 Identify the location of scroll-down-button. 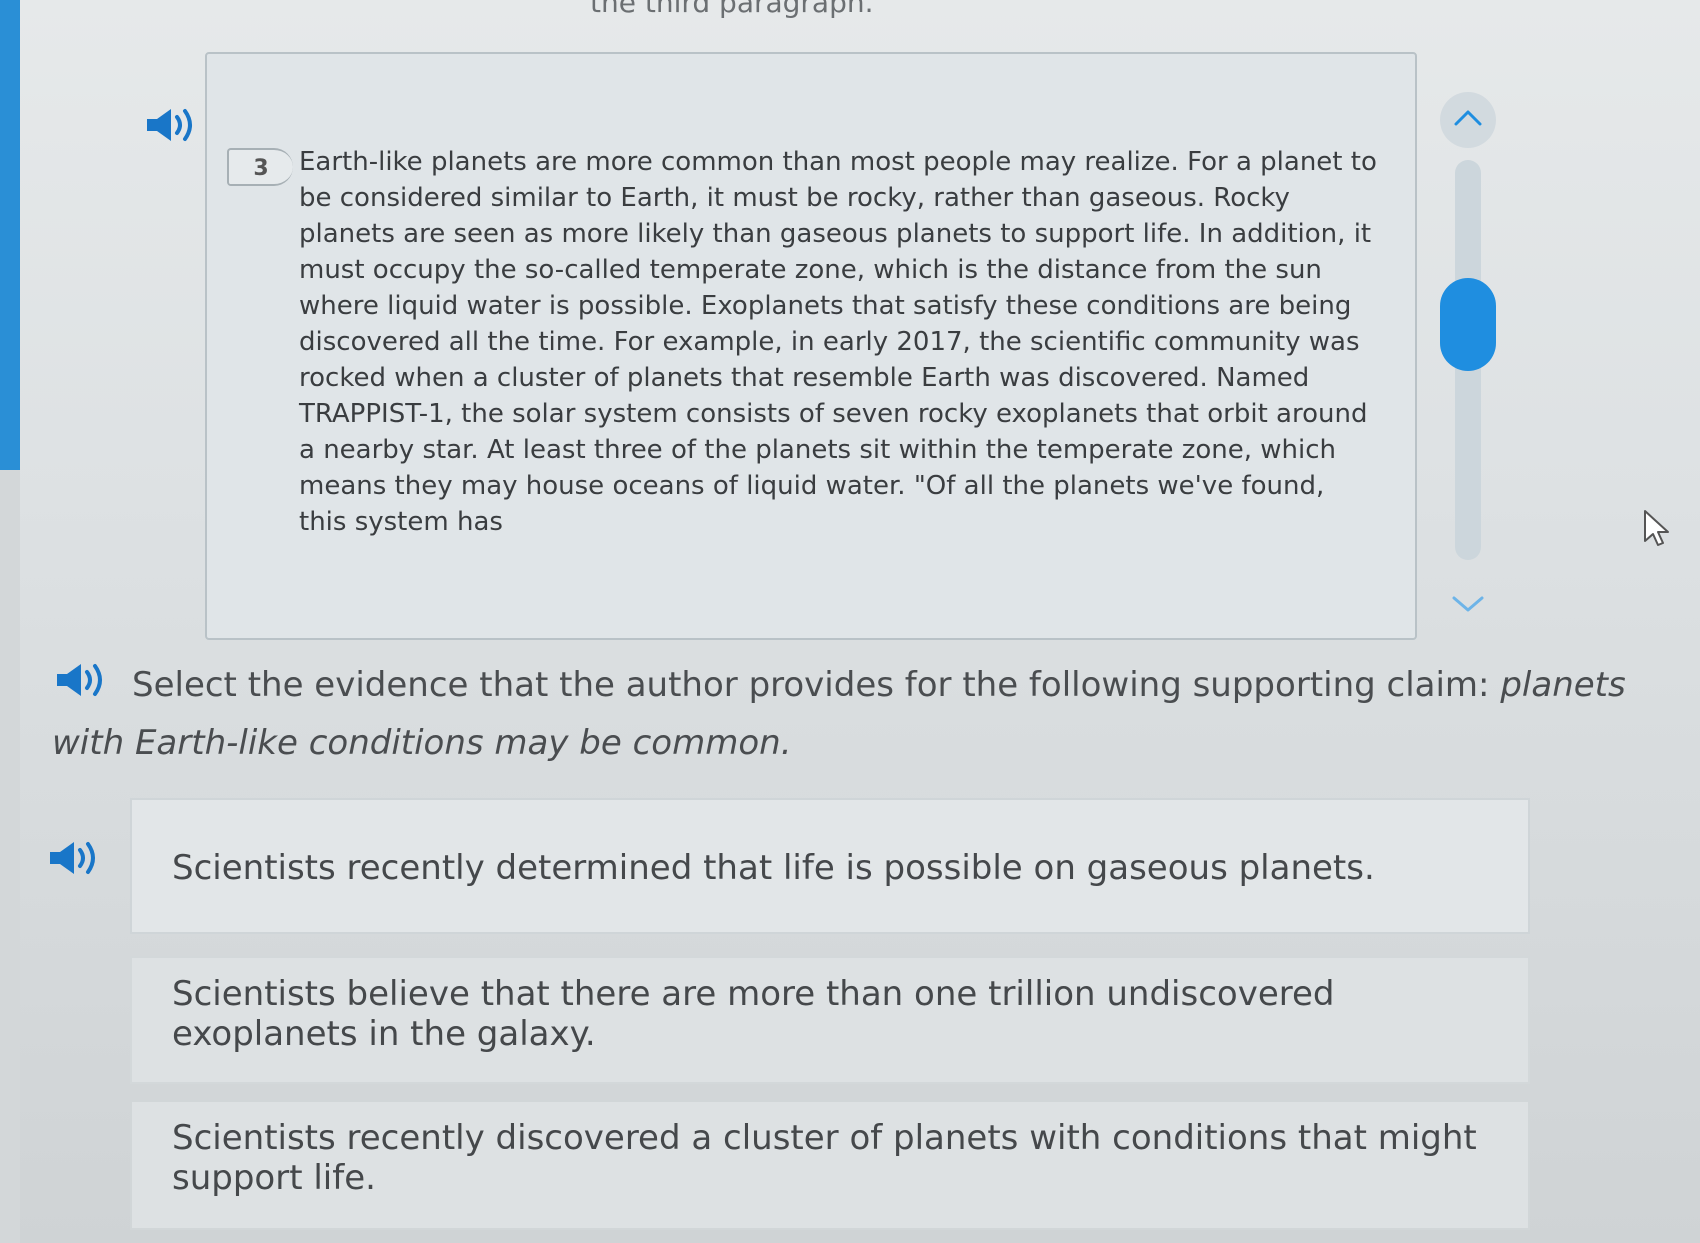
(1468, 603).